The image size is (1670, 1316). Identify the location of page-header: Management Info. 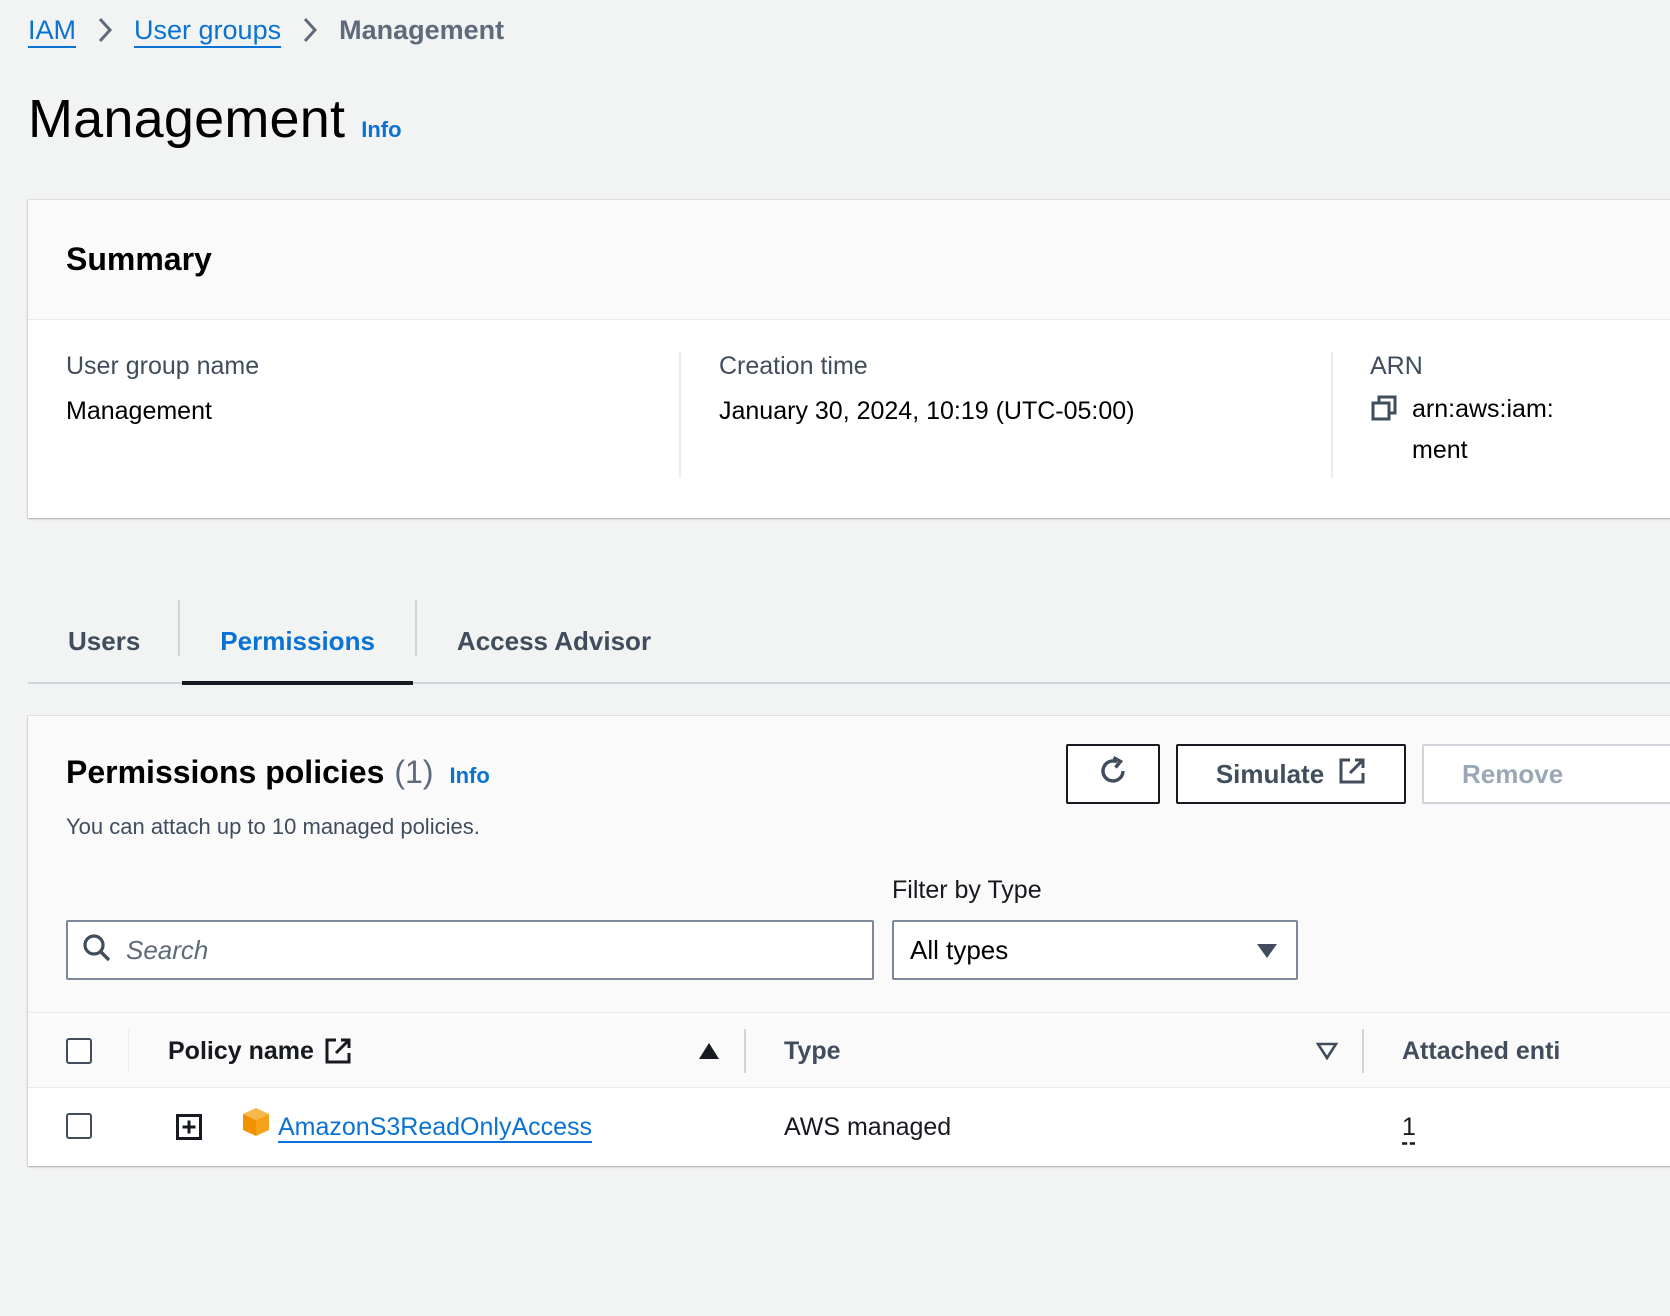
(215, 119).